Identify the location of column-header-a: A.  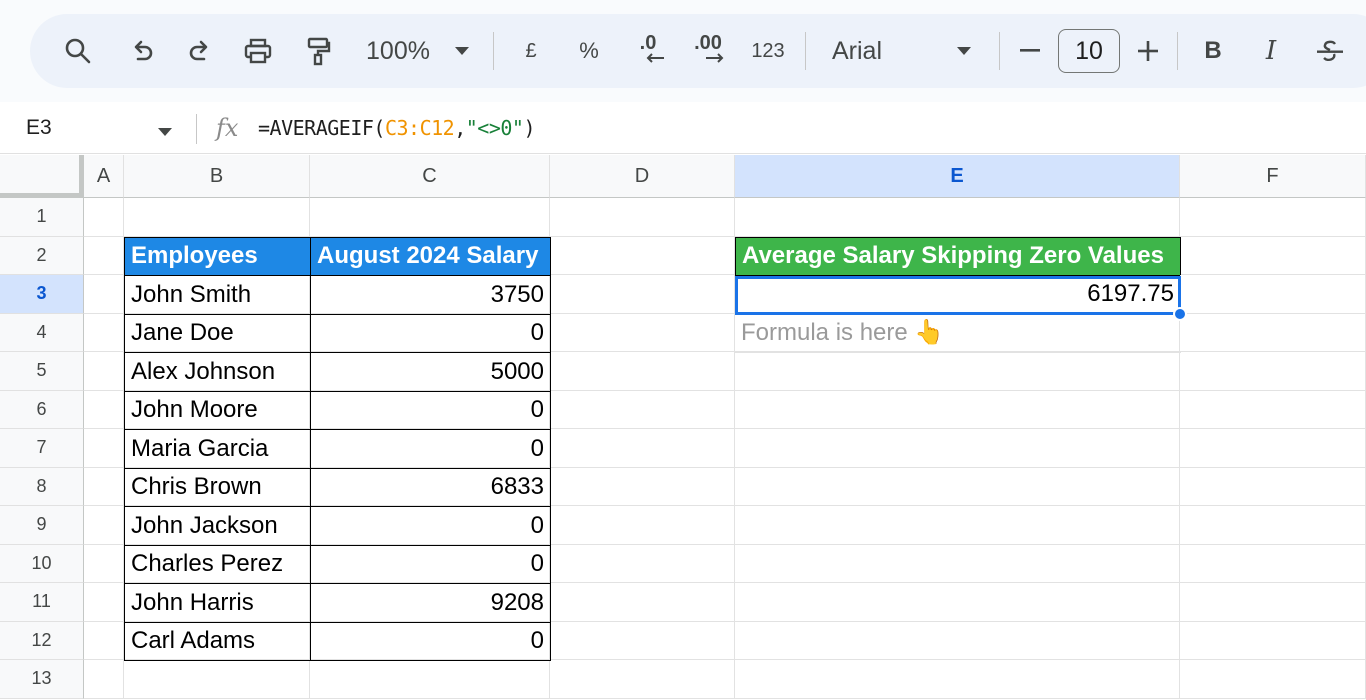
(104, 176).